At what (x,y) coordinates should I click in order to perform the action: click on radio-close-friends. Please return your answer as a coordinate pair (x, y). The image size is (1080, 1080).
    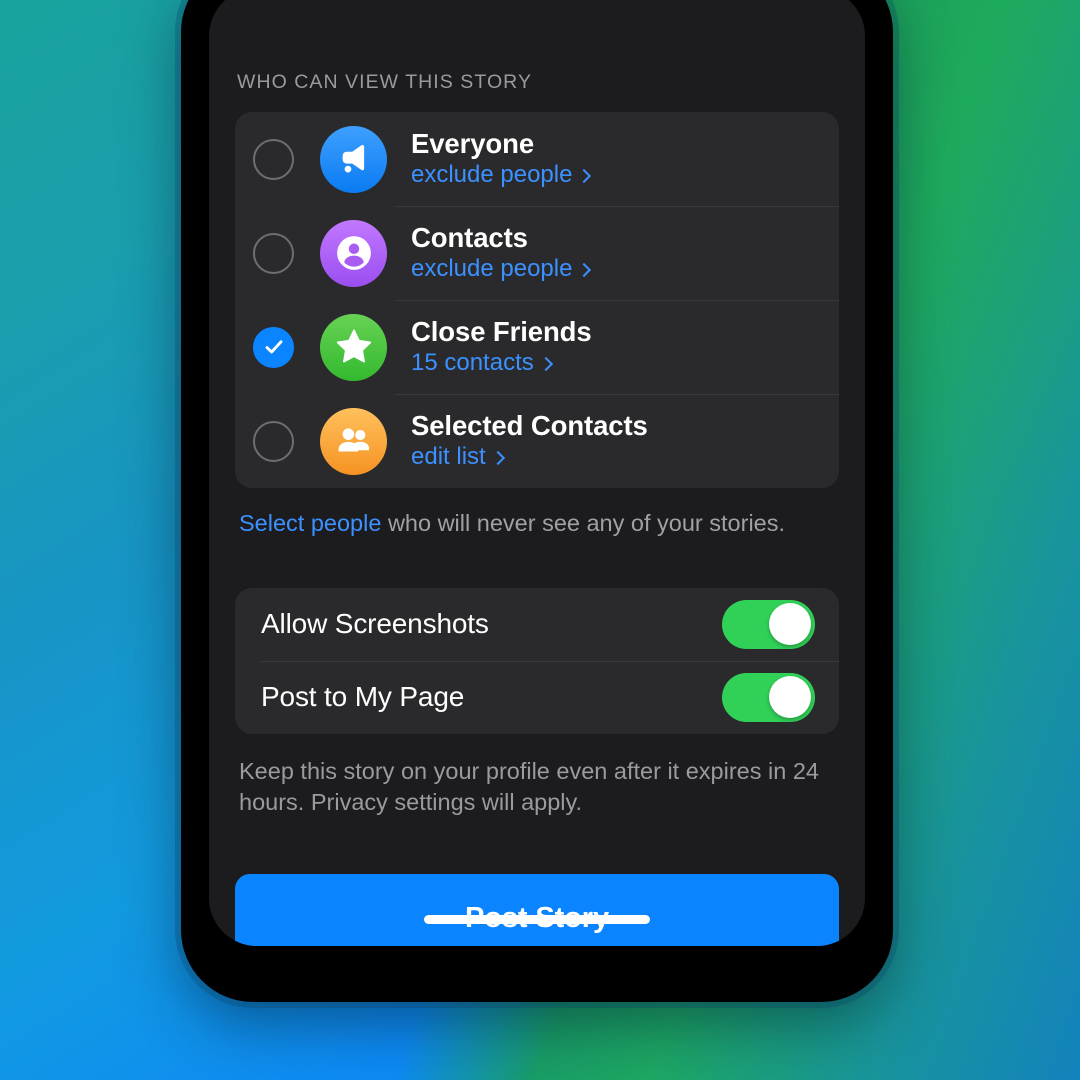
    Looking at the image, I should click on (273, 347).